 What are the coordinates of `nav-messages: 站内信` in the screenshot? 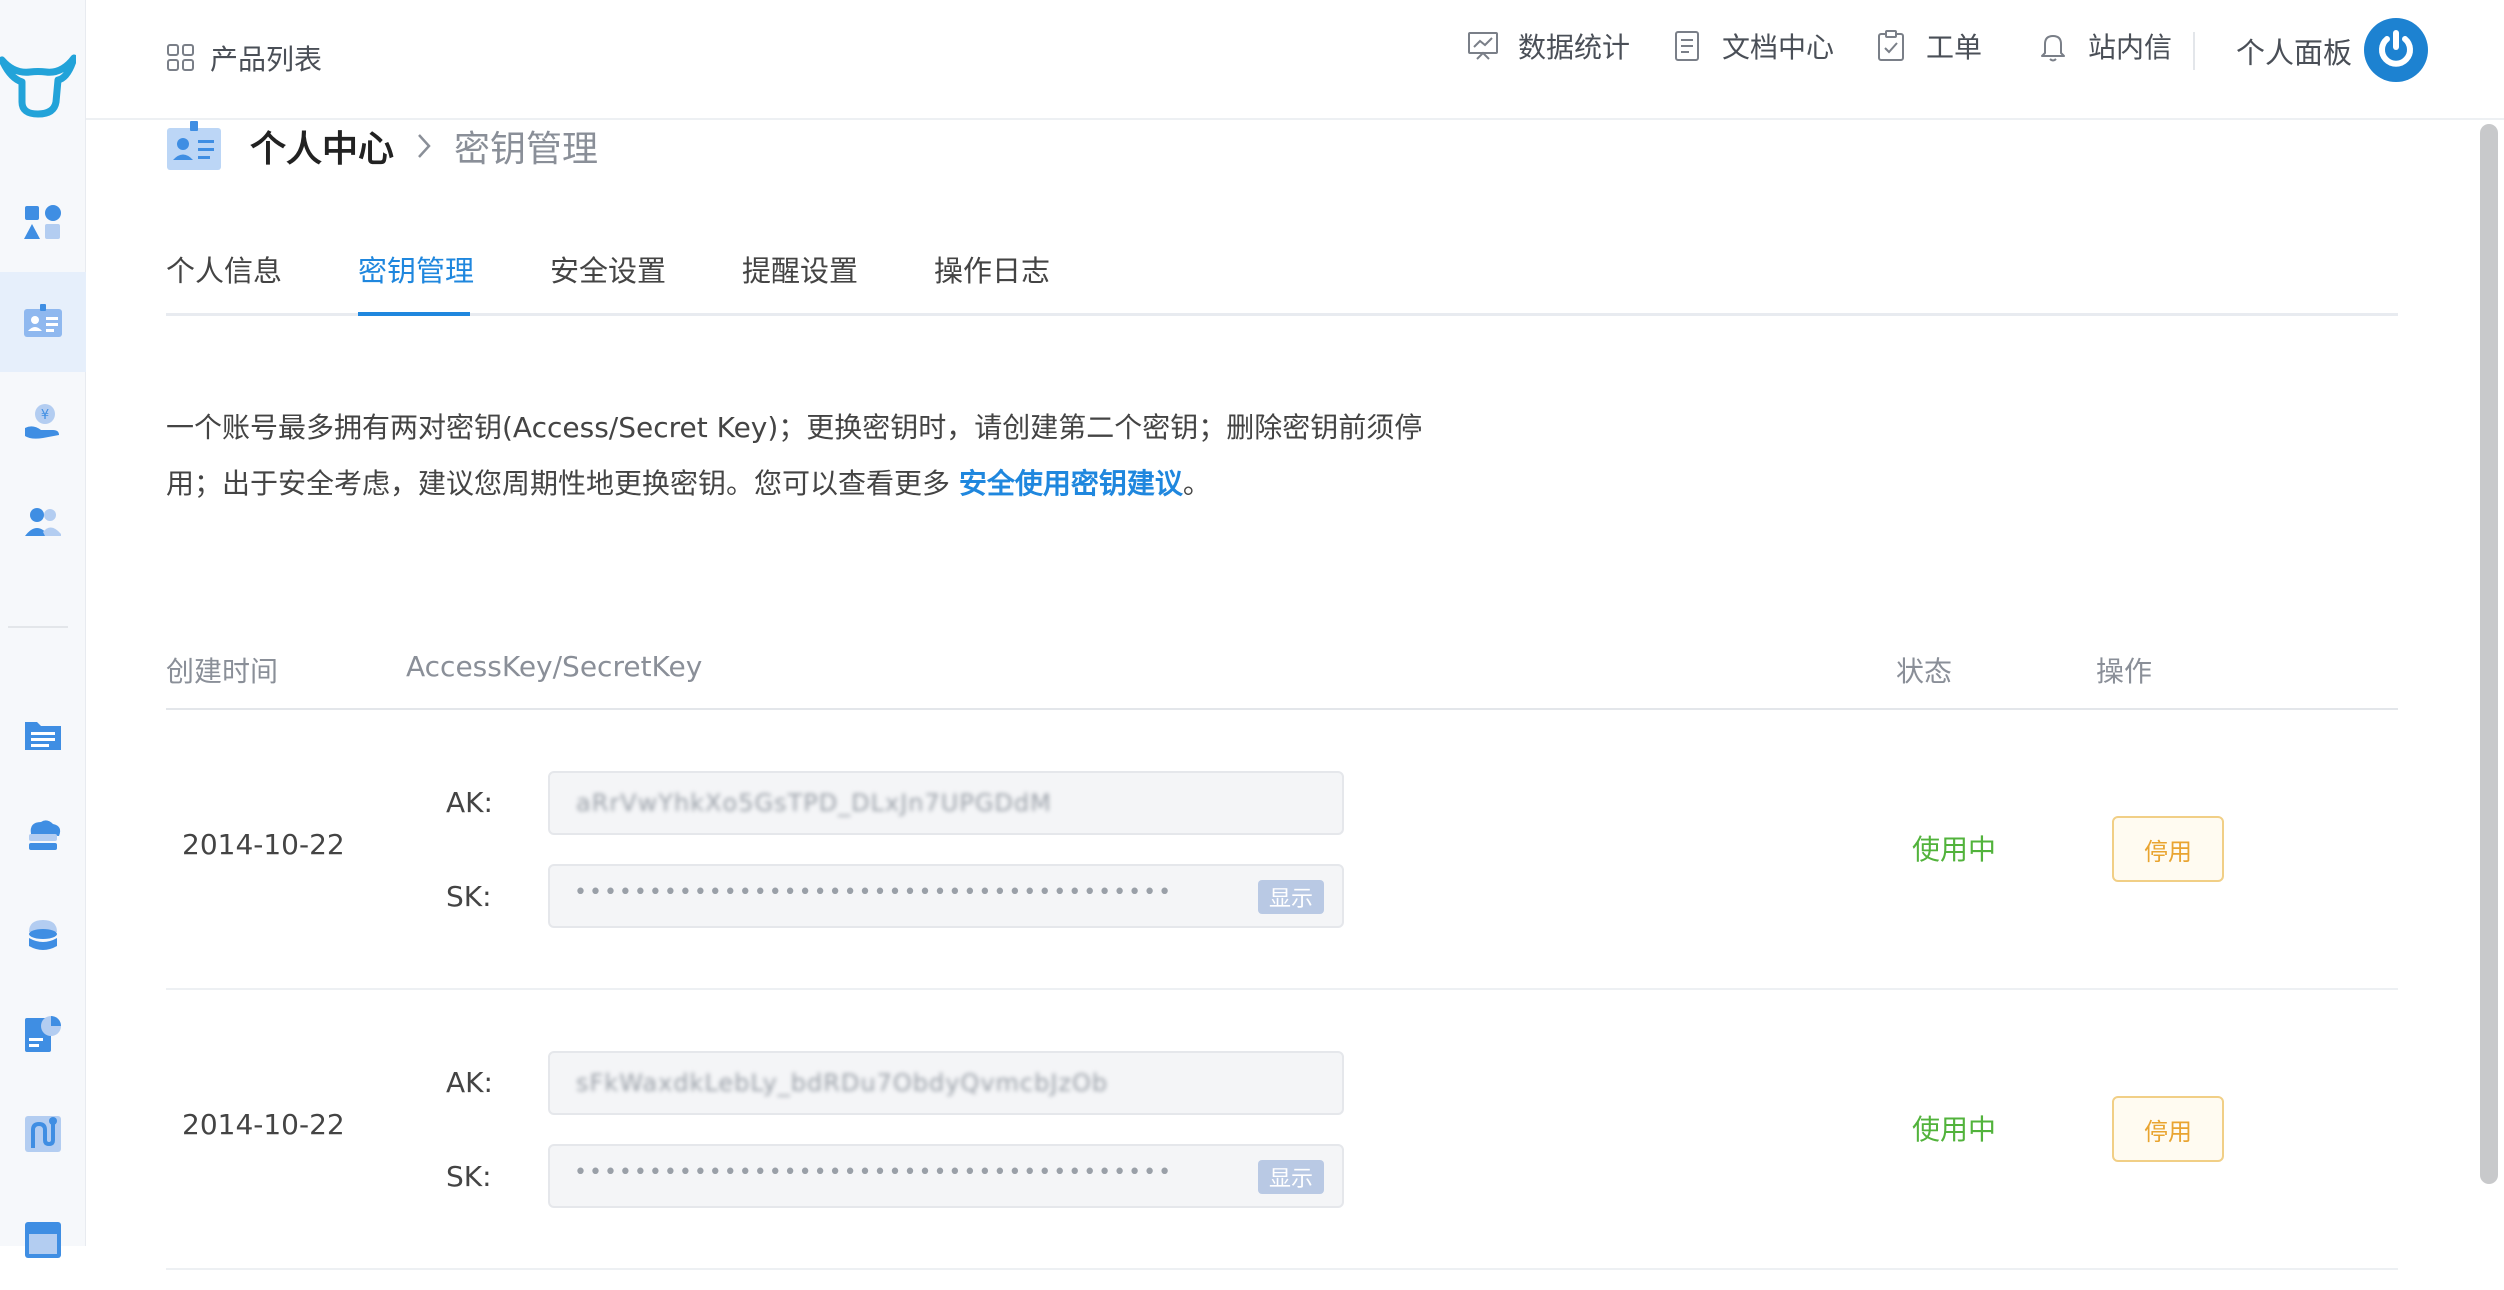 It's located at (2104, 46).